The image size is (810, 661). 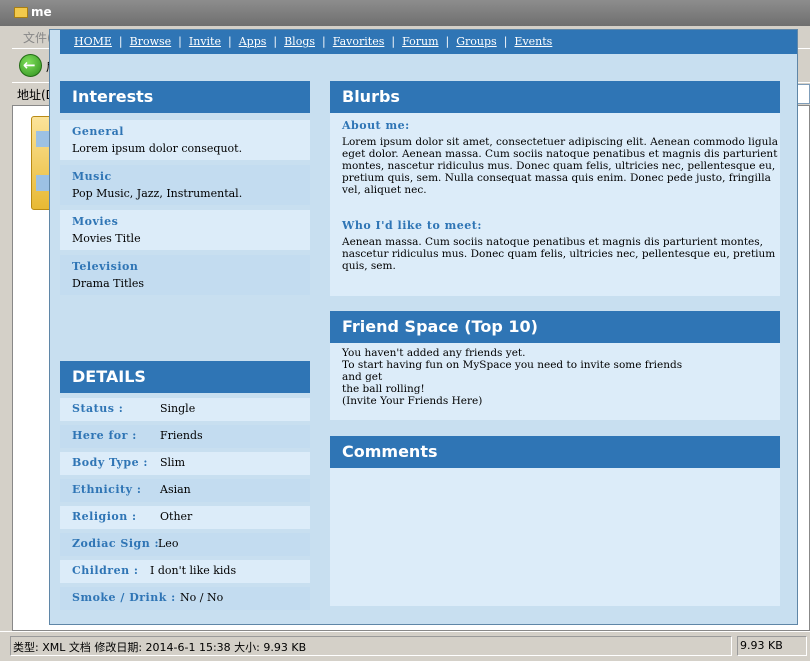 What do you see at coordinates (105, 266) in the screenshot?
I see `interest-label: Television` at bounding box center [105, 266].